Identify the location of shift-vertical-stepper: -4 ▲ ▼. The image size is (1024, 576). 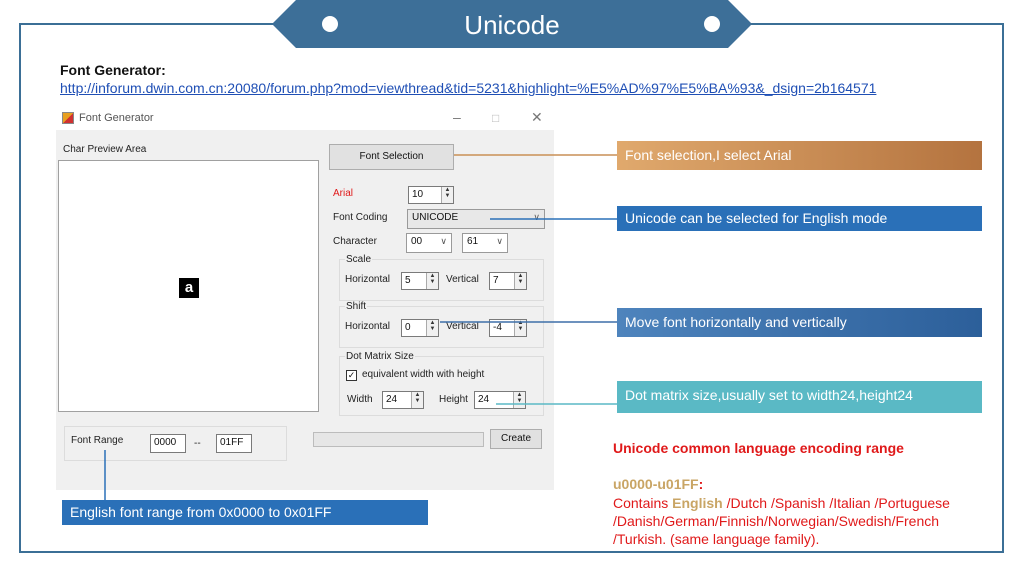
(508, 328).